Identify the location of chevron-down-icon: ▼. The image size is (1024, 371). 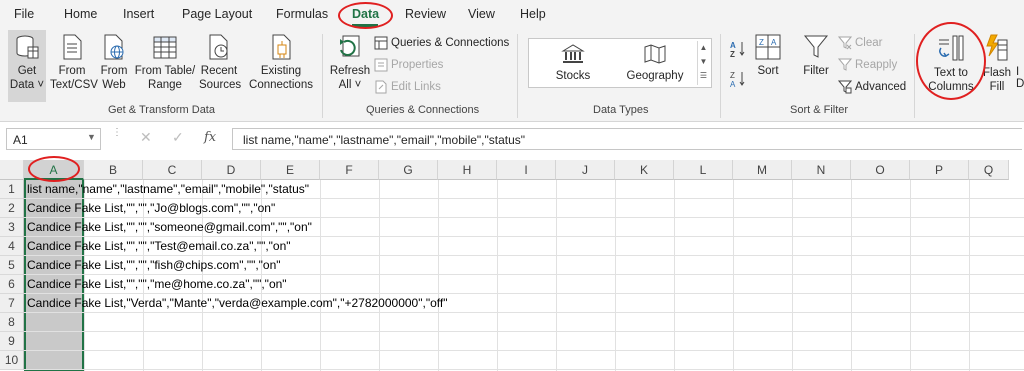
(91, 137).